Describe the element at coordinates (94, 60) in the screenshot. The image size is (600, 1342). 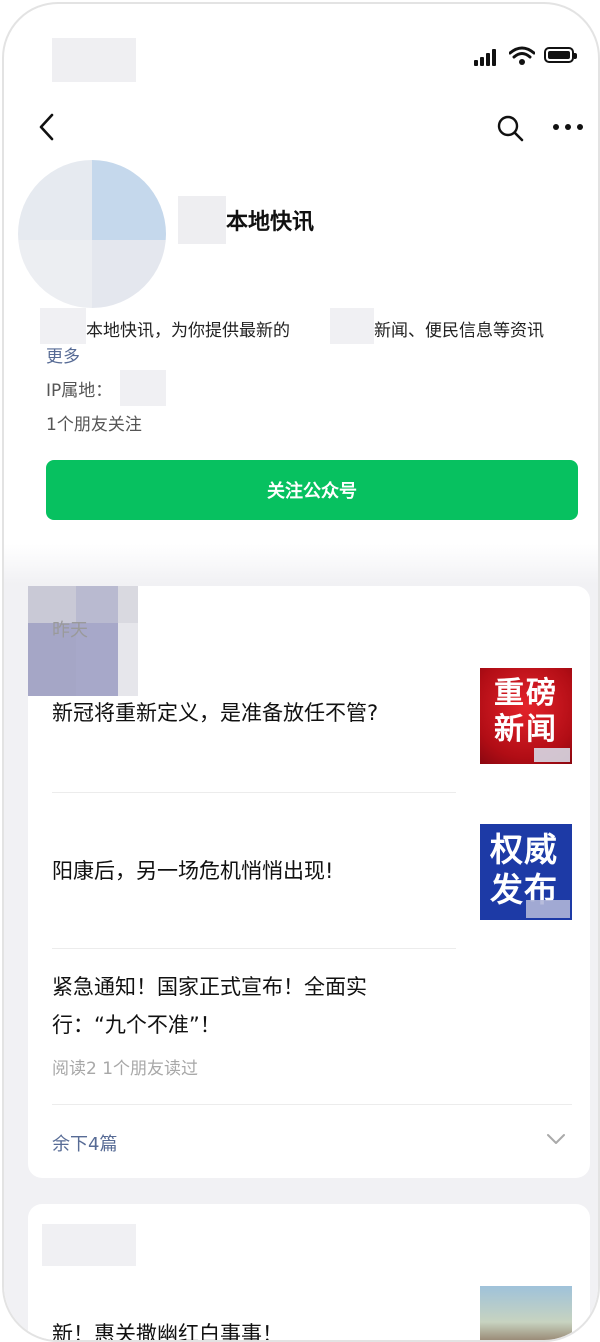
I see `status-time-blurred` at that location.